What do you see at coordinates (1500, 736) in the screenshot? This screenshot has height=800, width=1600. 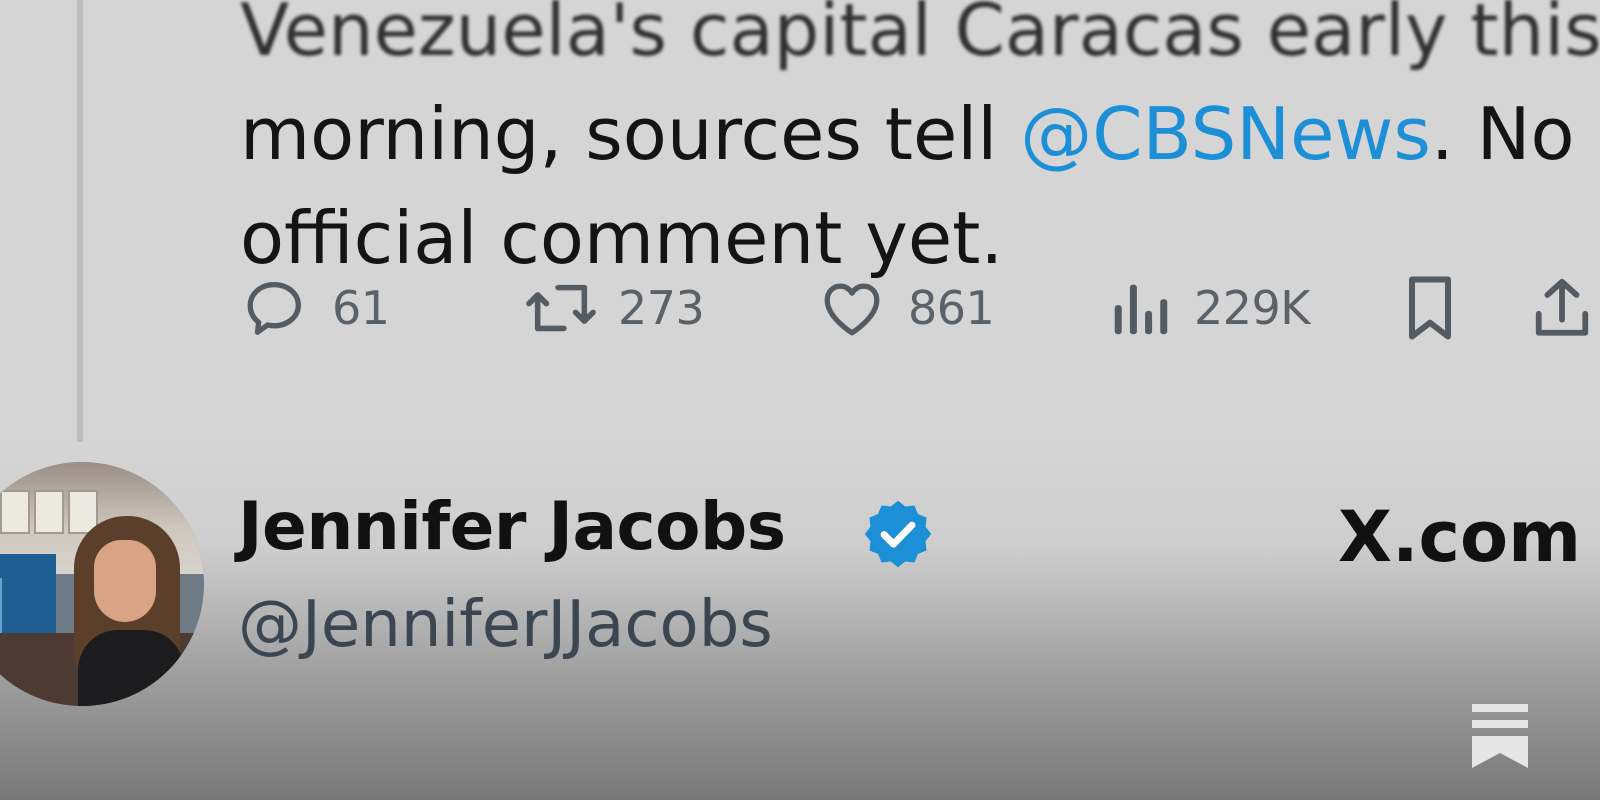 I see `substack-bookmark-icon` at bounding box center [1500, 736].